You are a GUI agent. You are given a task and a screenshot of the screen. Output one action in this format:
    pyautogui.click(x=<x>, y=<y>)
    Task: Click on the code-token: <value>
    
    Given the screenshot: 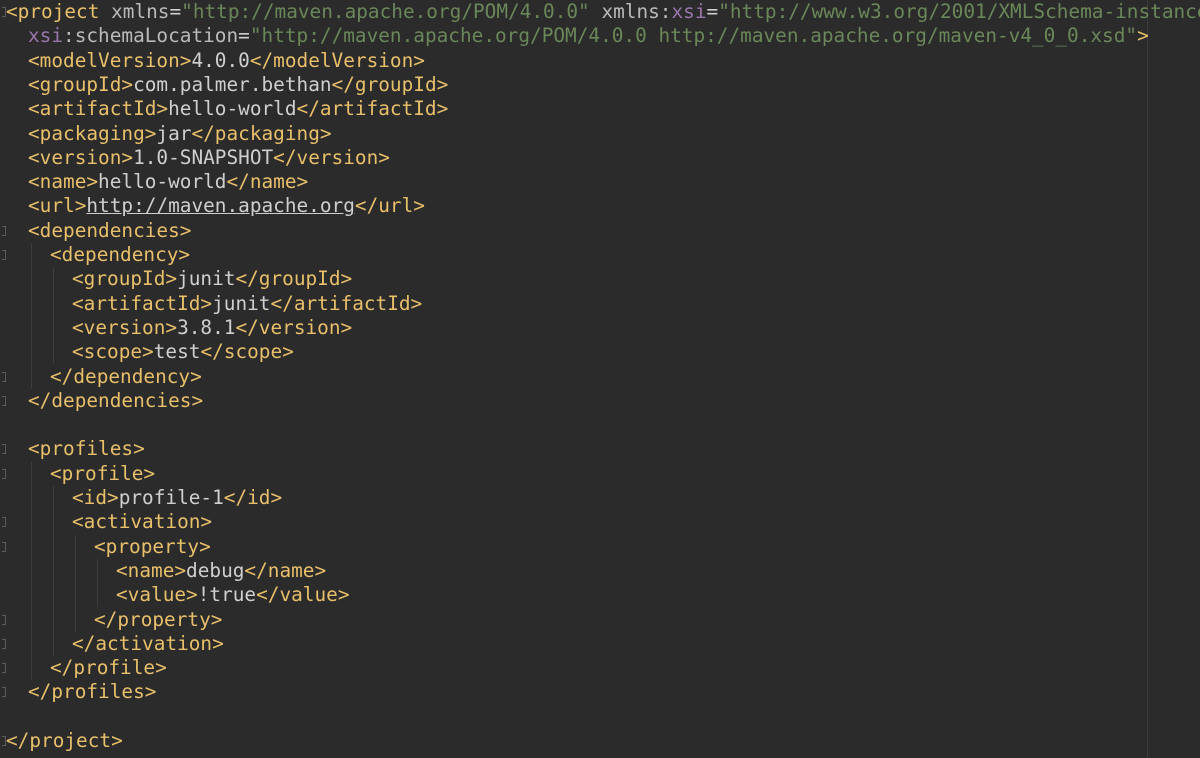 What is the action you would take?
    pyautogui.click(x=157, y=595)
    